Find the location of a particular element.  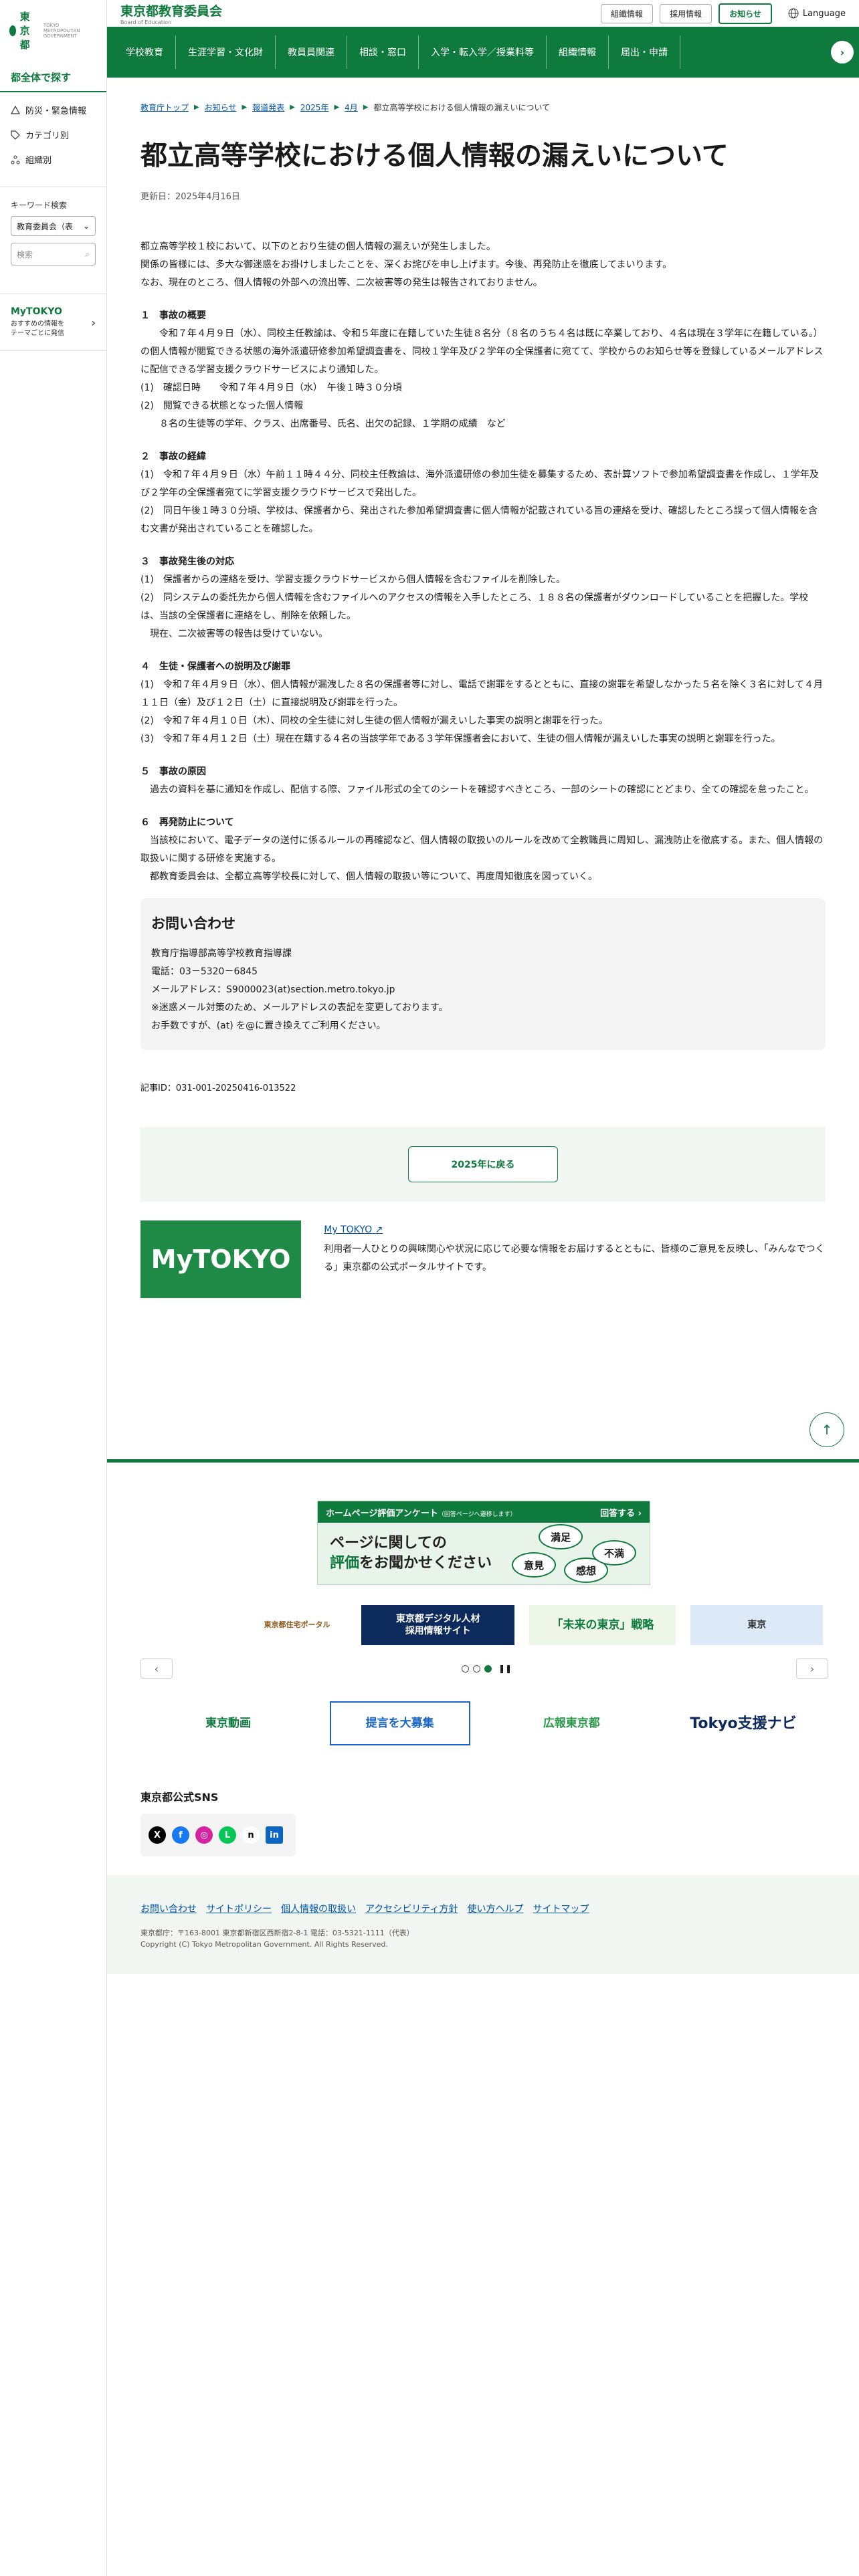

intro-line: 都立高等学校１校において、以下のとおり生徒の個人情報の漏えいが発生しました。 is located at coordinates (318, 247).